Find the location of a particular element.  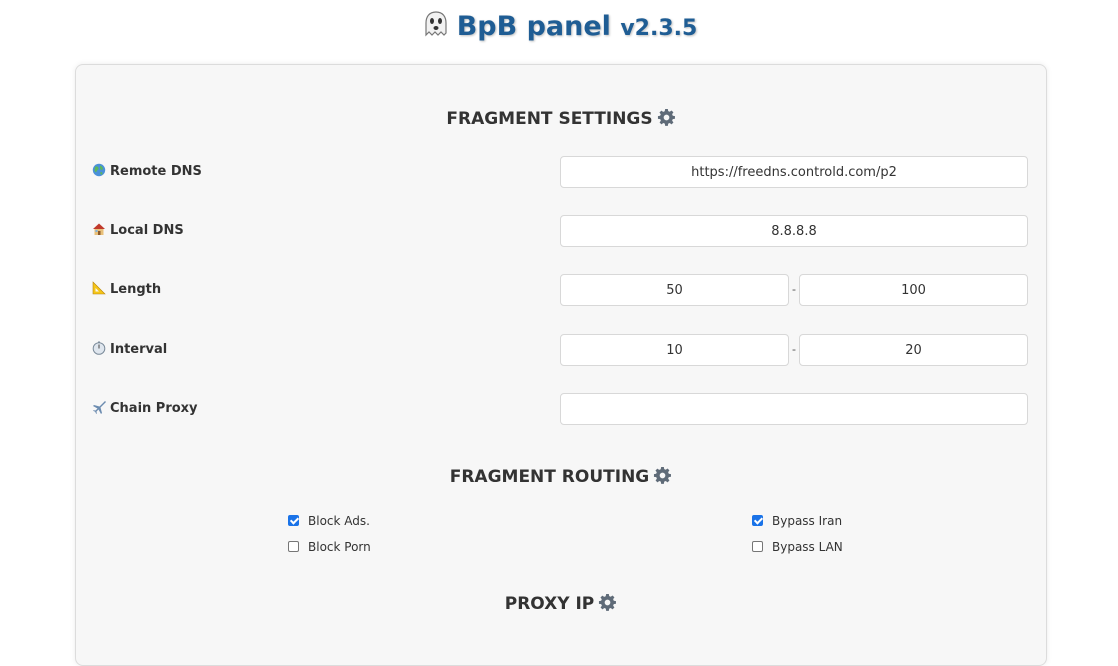

local-dns-row: Local DNS is located at coordinates (560, 232).